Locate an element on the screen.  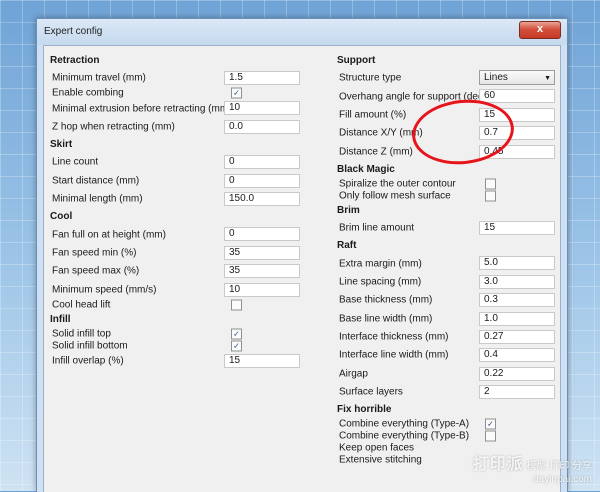
setting-label: Interface thickness (mm) is located at coordinates (394, 337).